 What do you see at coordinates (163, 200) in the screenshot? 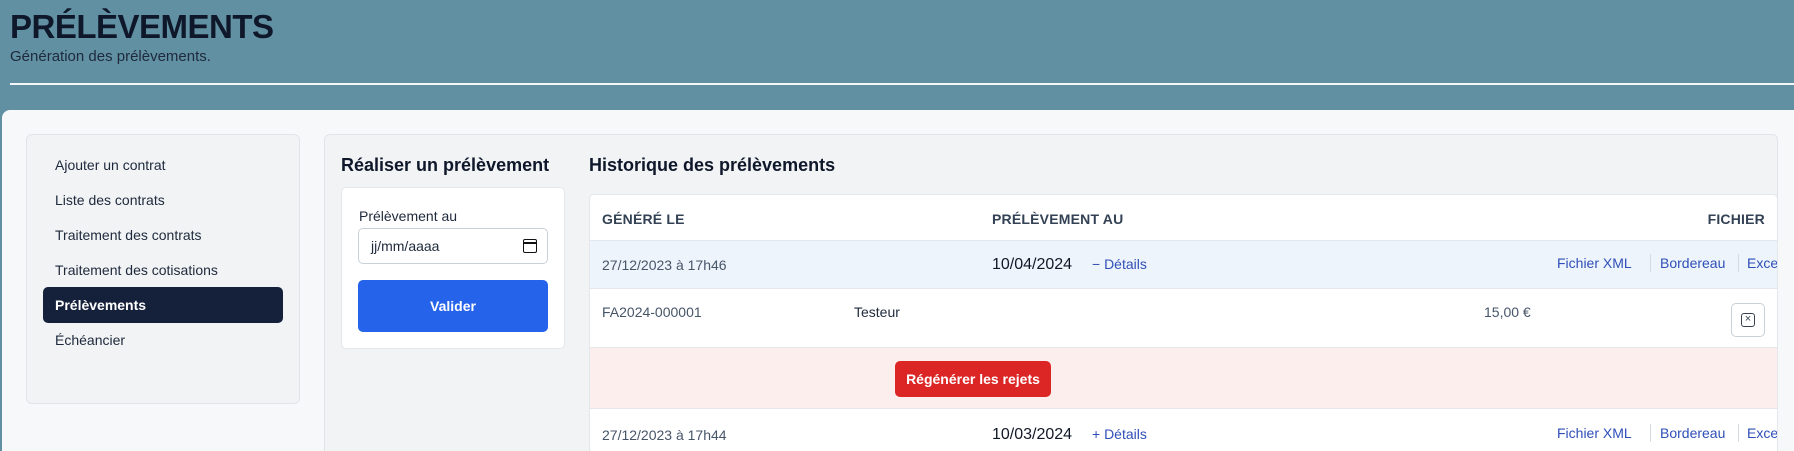
I see `sidebar-item-liste-contrats: Liste des contrats` at bounding box center [163, 200].